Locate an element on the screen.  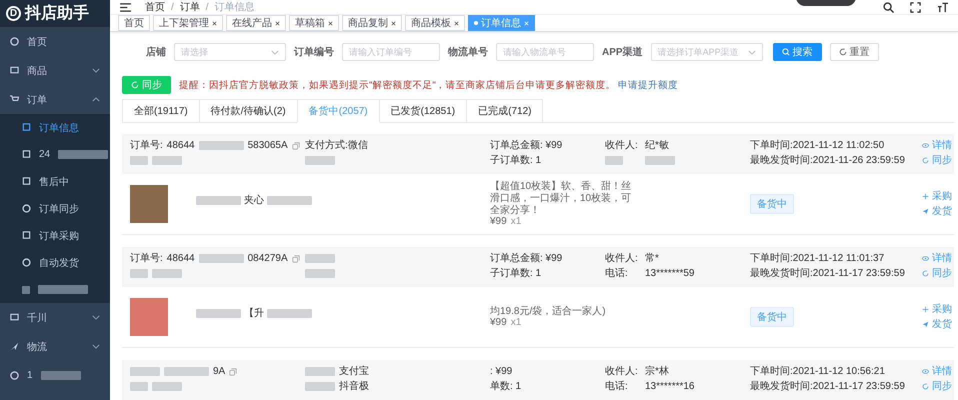
sidebar-subitem: 24 is located at coordinates (55, 154).